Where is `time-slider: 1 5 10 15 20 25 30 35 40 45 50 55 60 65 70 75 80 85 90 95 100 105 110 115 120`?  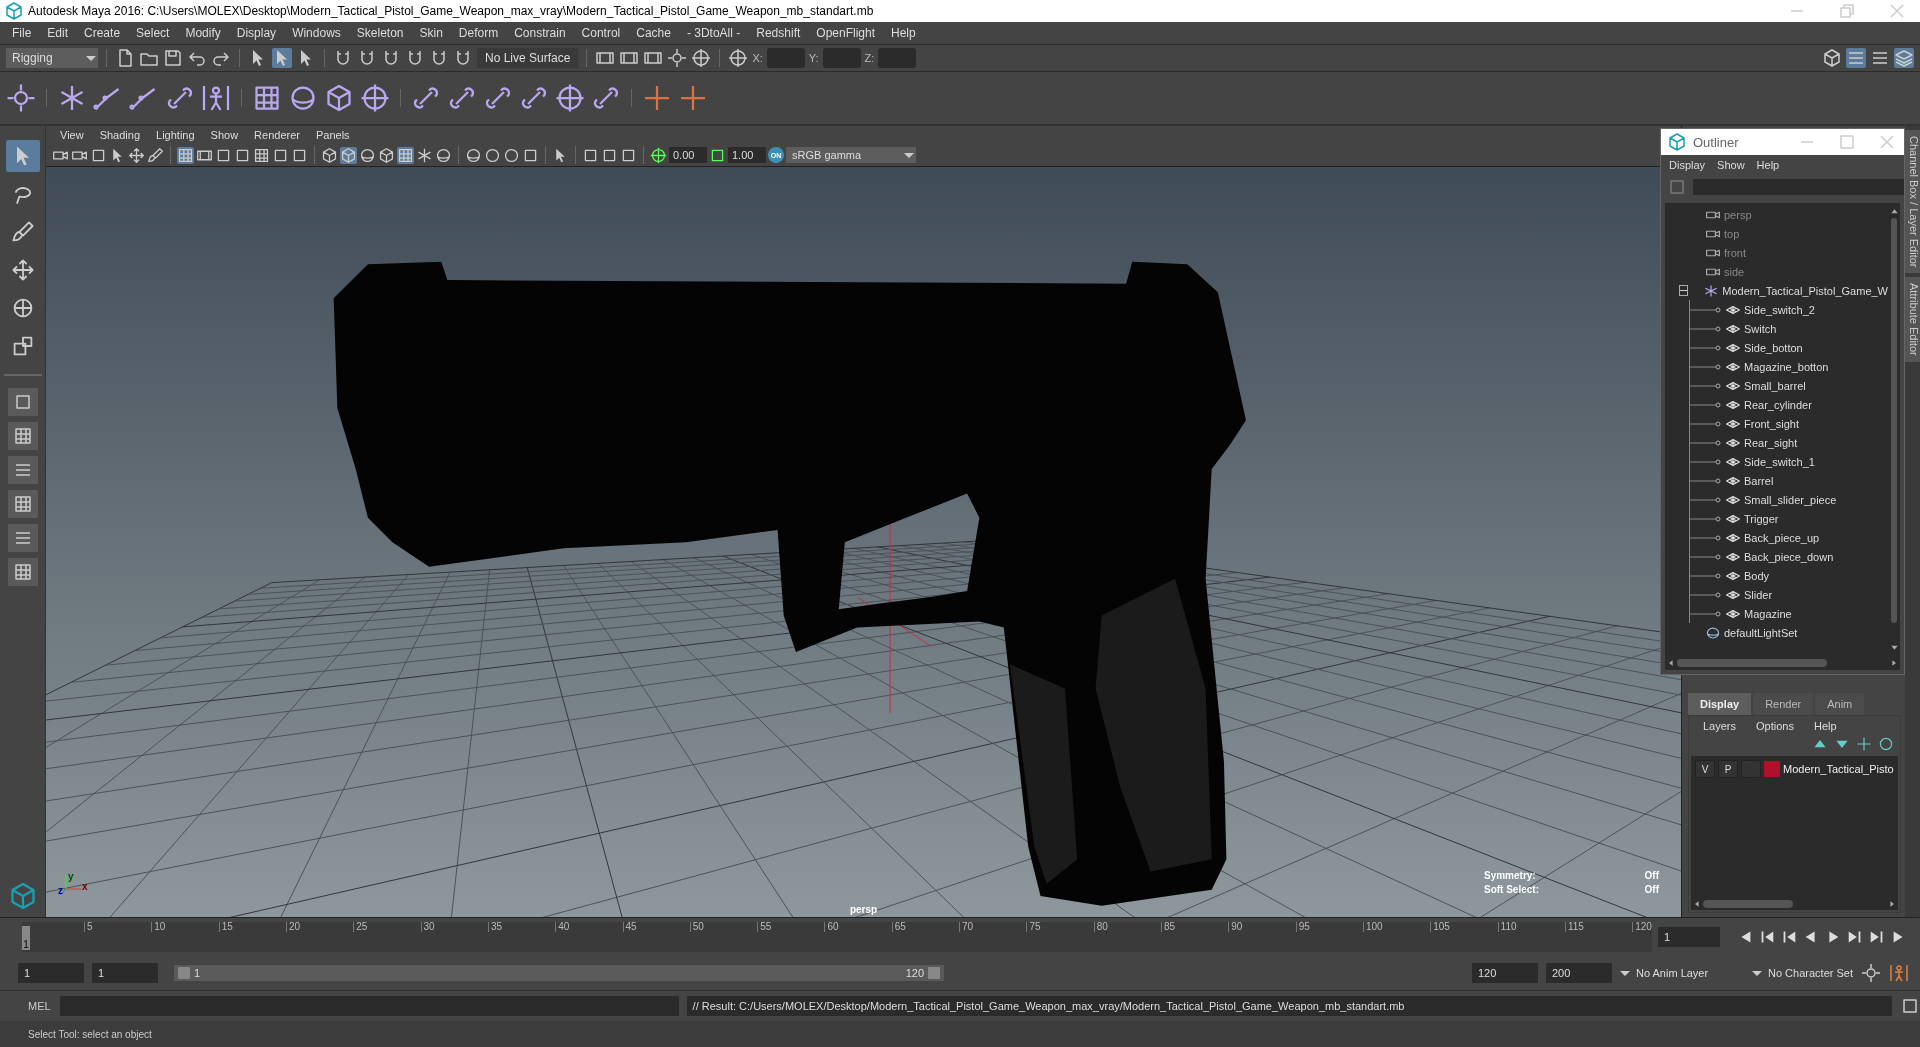
time-slider: 1 5 10 15 20 25 30 35 40 45 50 55 60 65 70 75 80 85 90 95 100 105 110 115 120 is located at coordinates (837, 937).